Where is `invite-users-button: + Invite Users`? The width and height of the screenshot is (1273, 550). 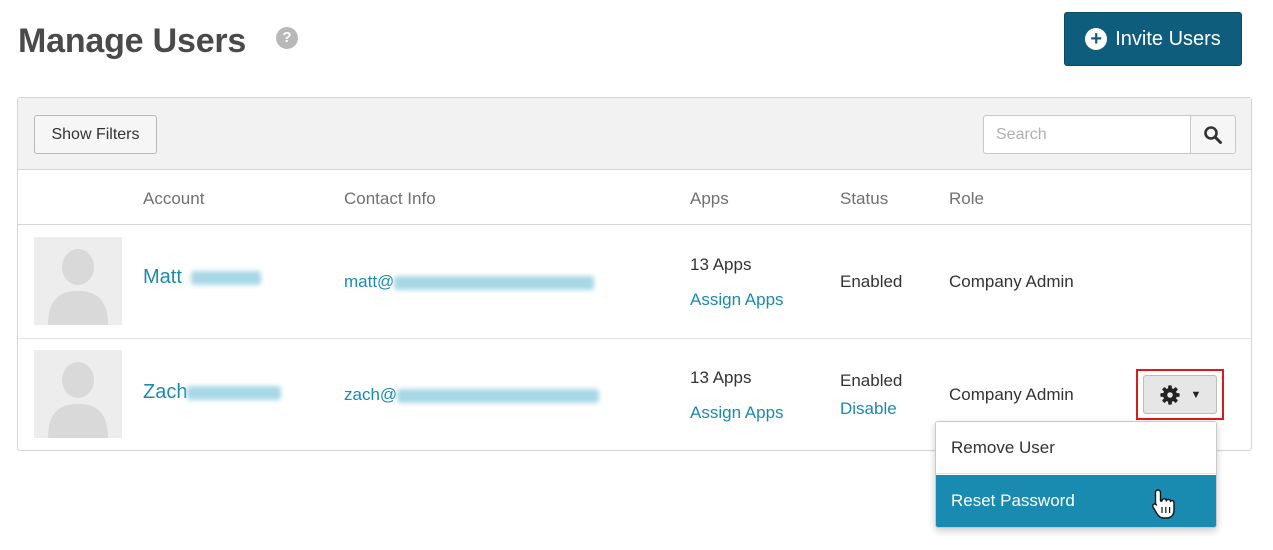
invite-users-button: + Invite Users is located at coordinates (1153, 39).